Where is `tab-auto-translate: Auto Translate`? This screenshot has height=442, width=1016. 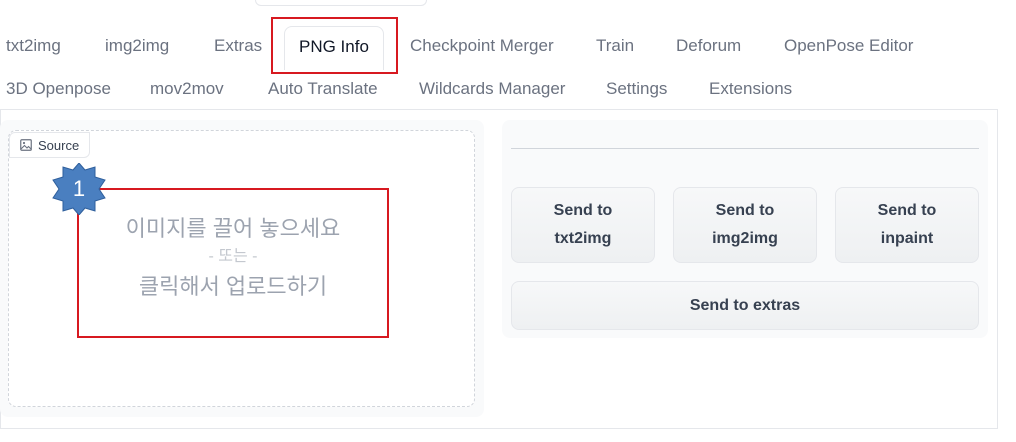 tab-auto-translate: Auto Translate is located at coordinates (323, 89).